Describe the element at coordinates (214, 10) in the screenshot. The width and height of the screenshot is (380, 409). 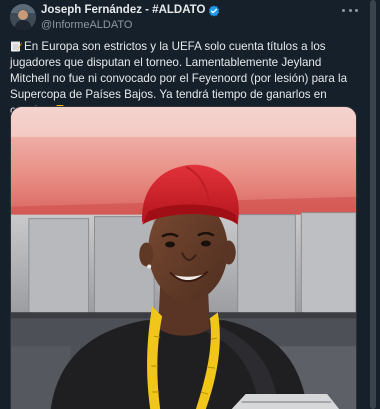
I see `verified-badge-icon` at that location.